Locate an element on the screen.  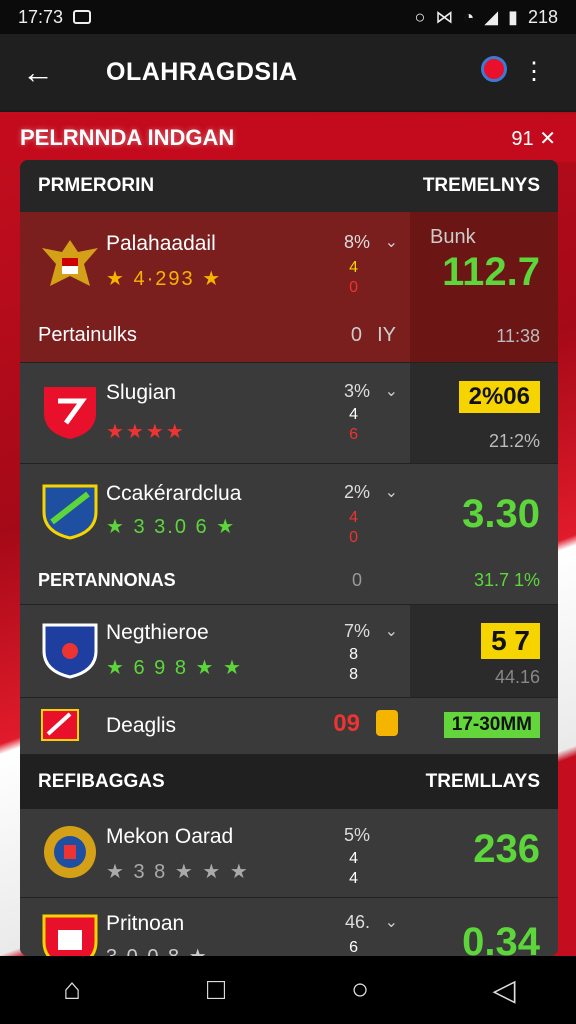
odds-value: 3.30 is located at coordinates (501, 514).